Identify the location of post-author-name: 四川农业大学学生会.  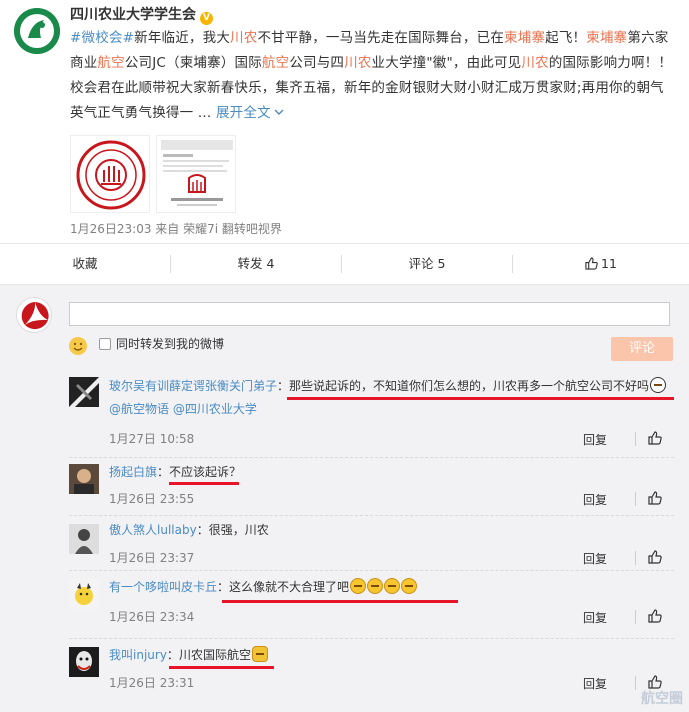
(133, 15).